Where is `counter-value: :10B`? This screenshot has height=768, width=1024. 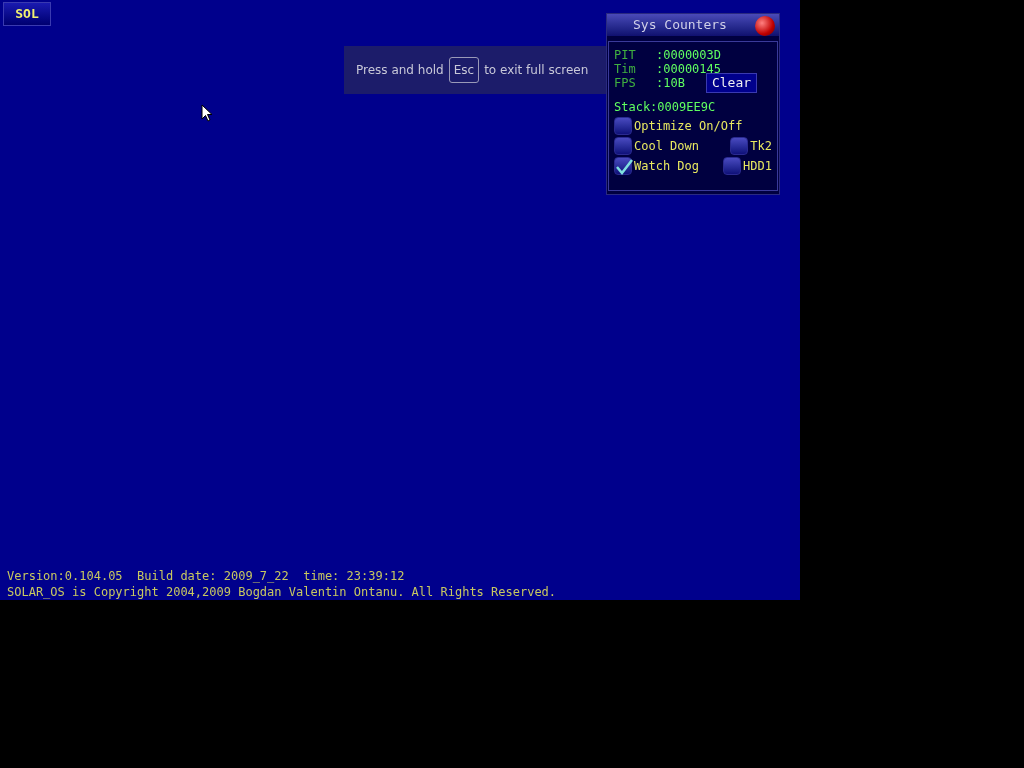 counter-value: :10B is located at coordinates (670, 83).